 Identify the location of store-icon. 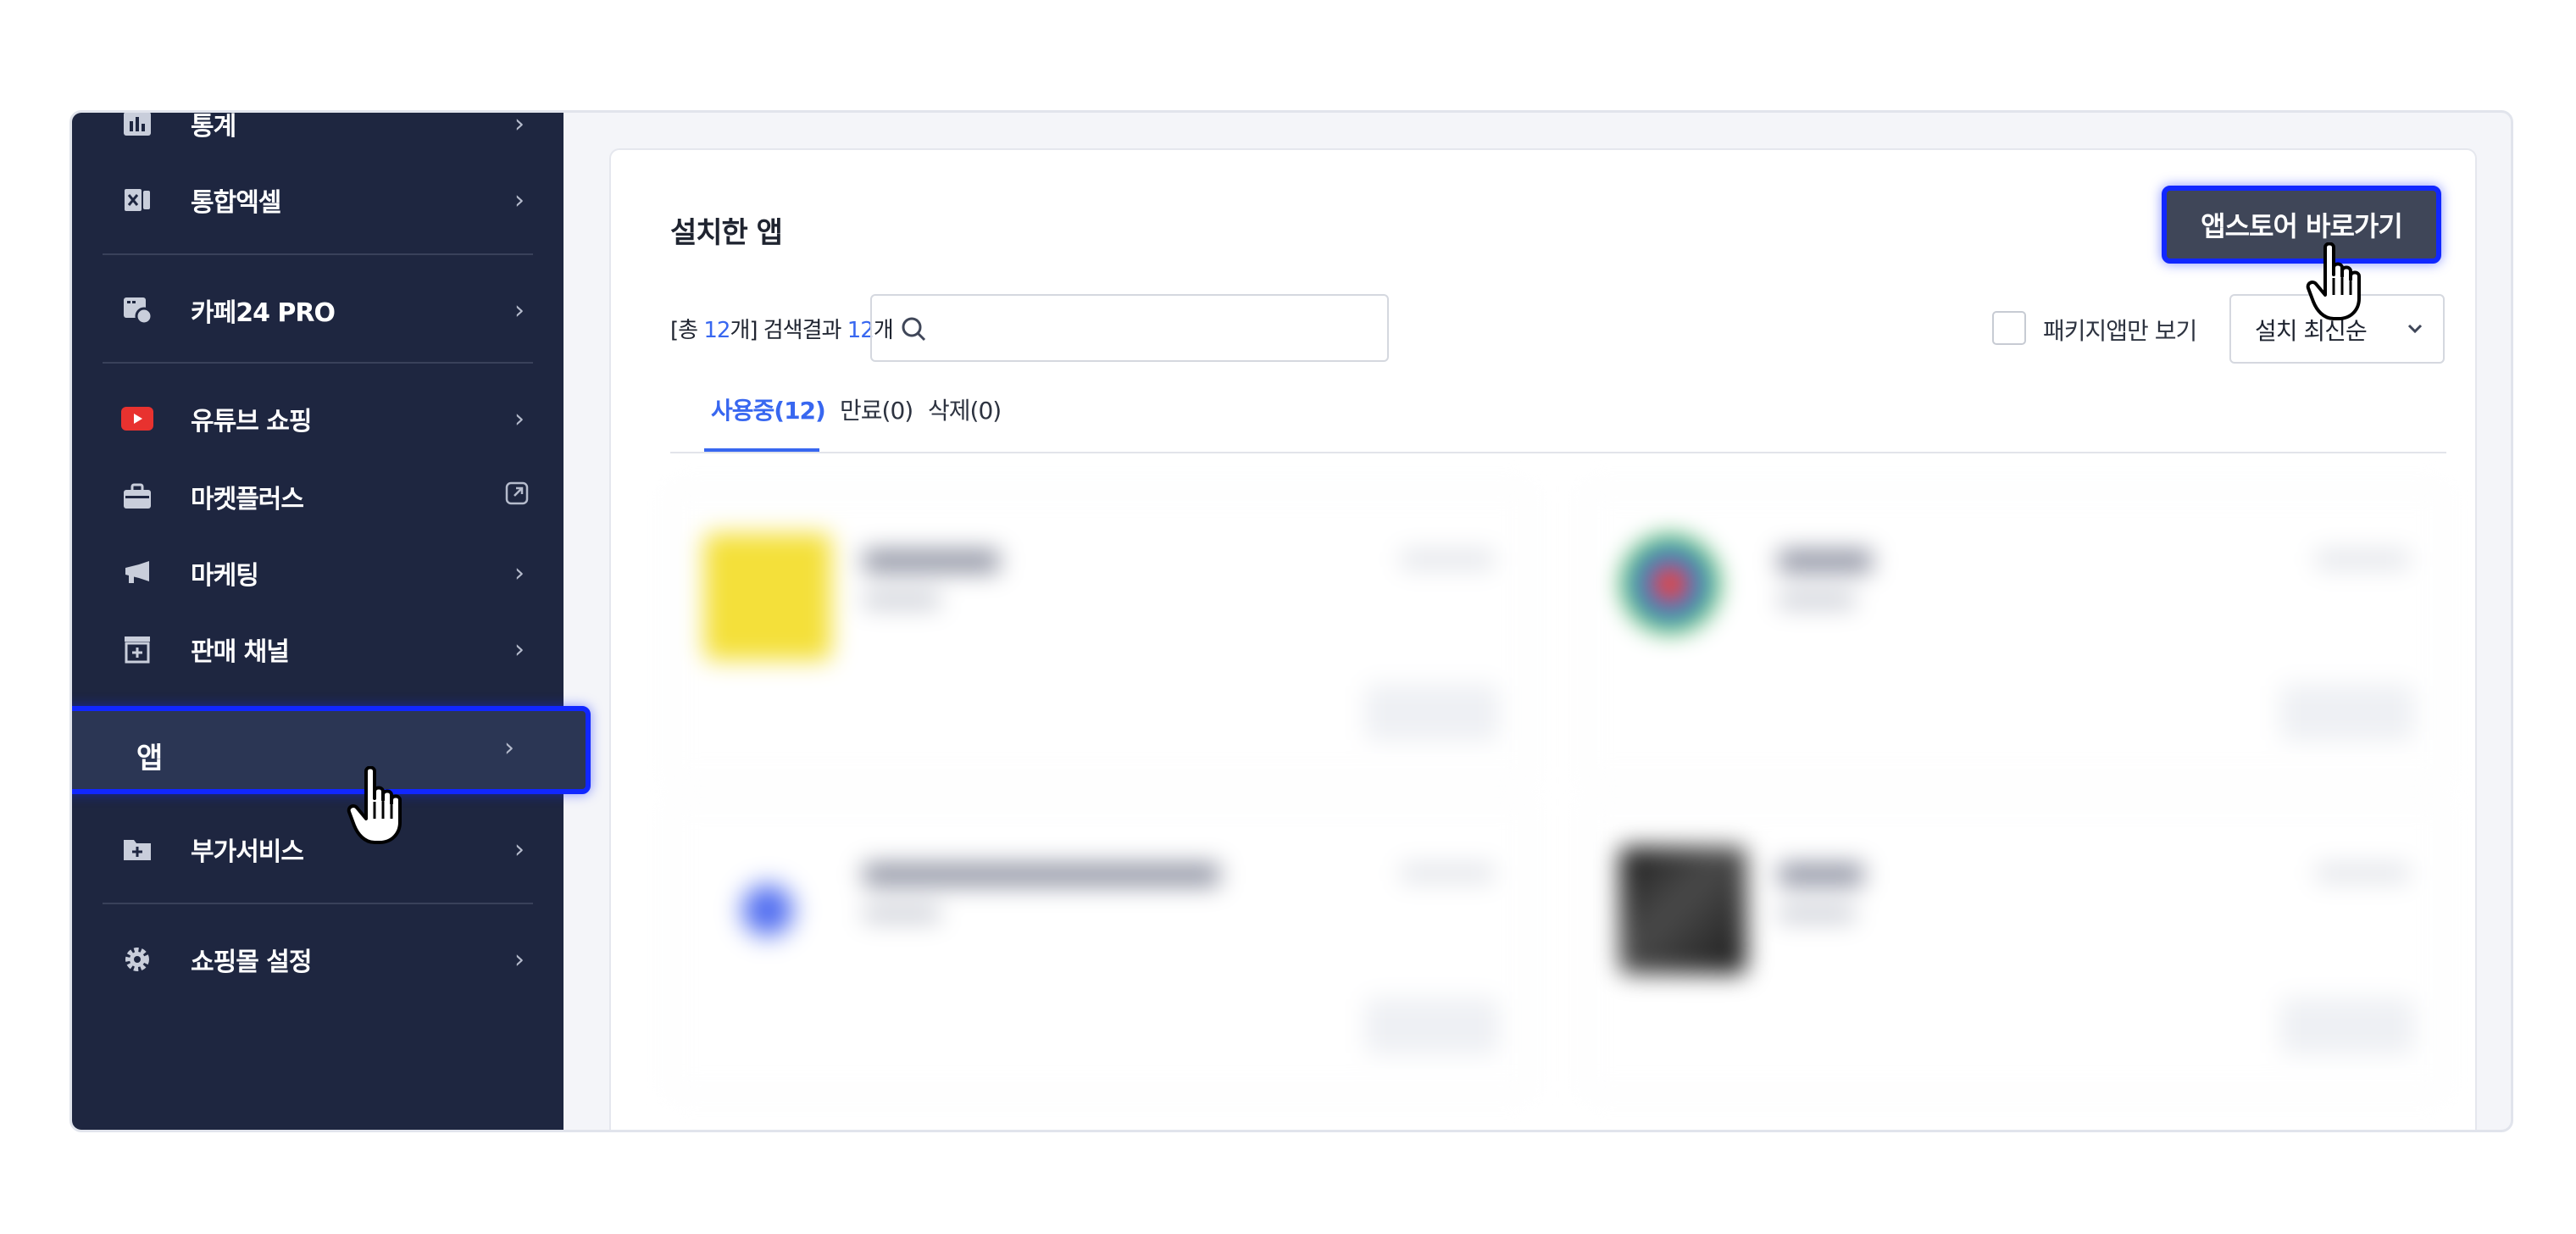
(137, 649).